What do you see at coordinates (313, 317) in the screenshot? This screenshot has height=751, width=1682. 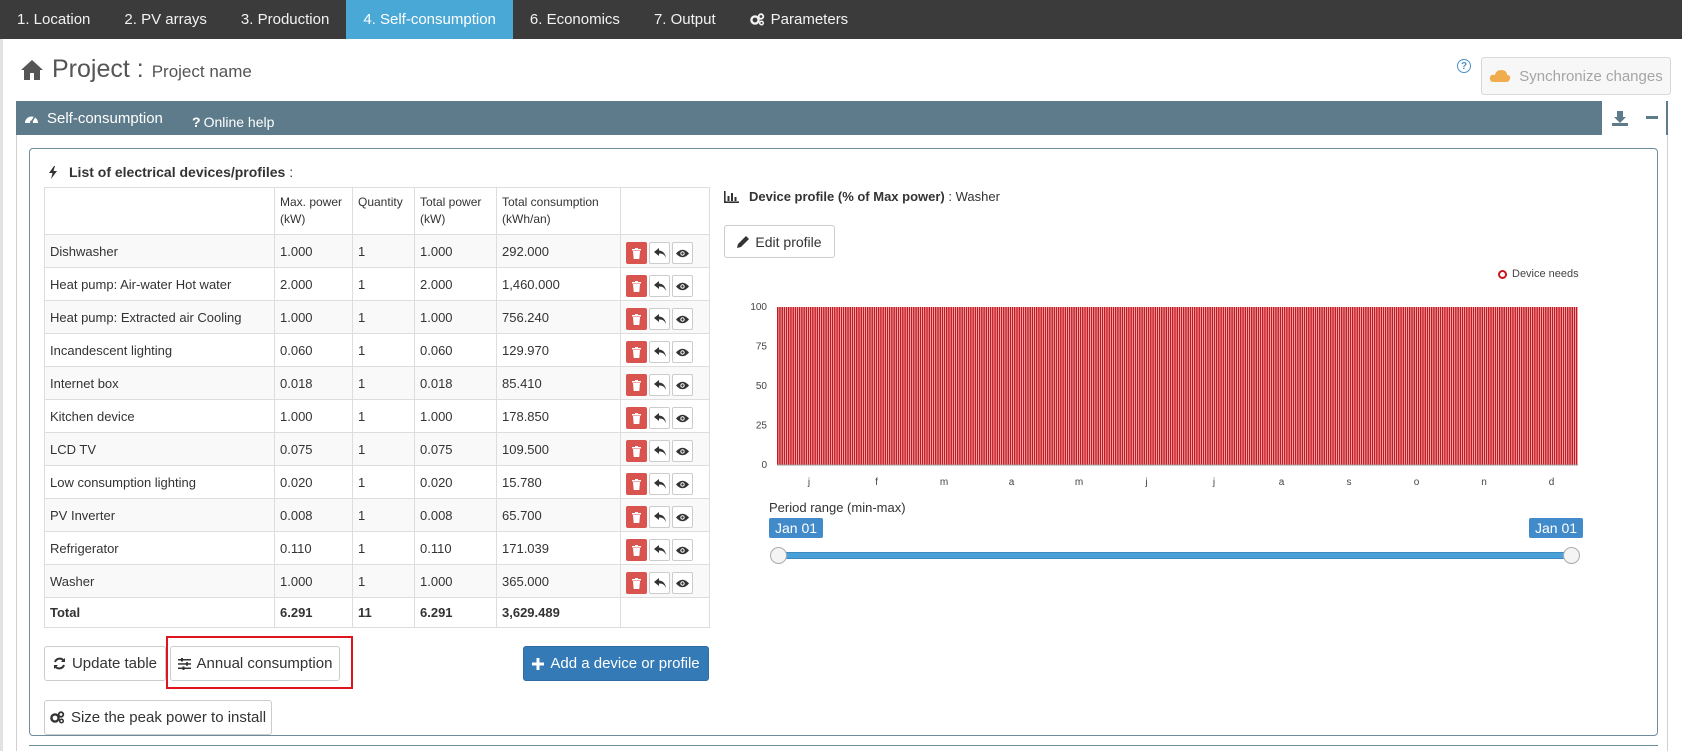 I see `max-power-cell: 1.000` at bounding box center [313, 317].